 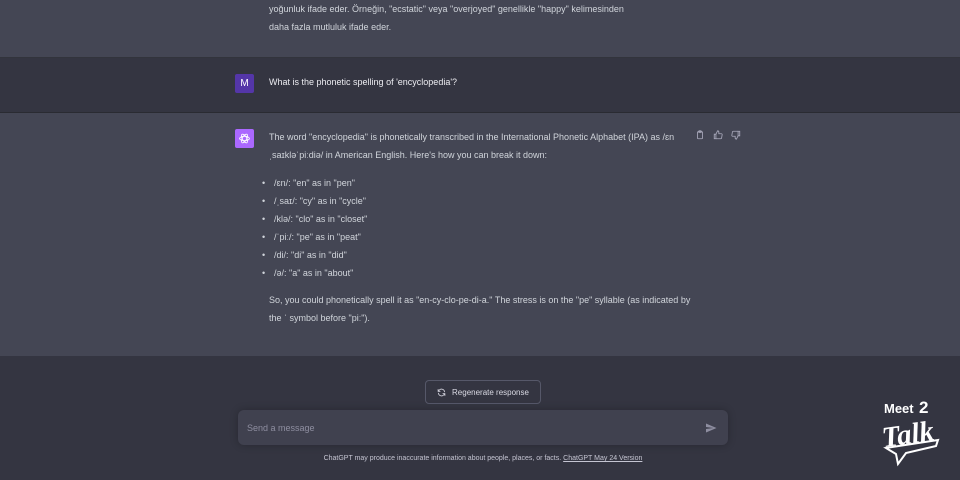 I want to click on send-icon, so click(x=710, y=427).